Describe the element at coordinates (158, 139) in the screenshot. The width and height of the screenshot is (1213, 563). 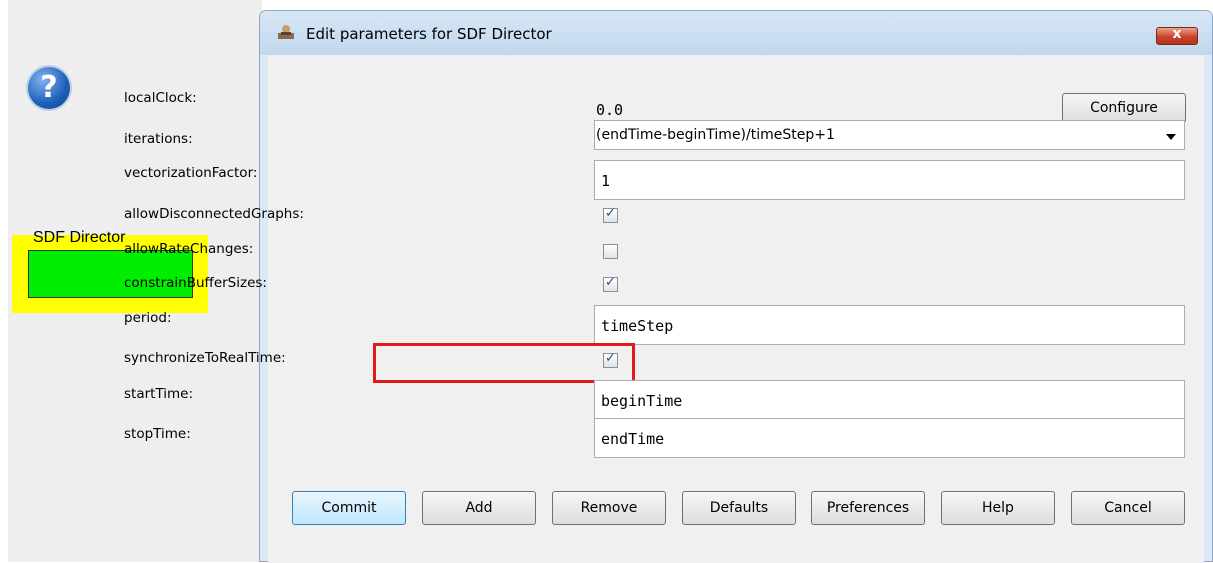
I see `label-iterations: iterations:` at that location.